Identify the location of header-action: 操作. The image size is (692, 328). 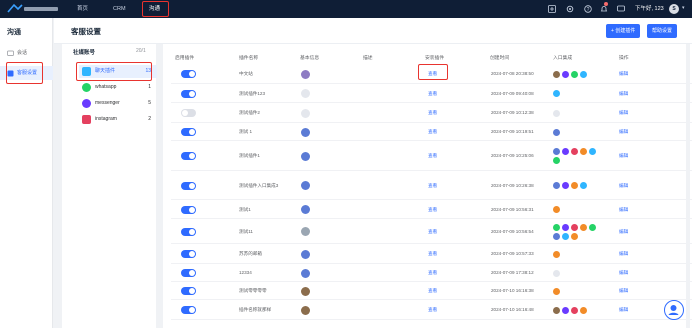
(624, 58).